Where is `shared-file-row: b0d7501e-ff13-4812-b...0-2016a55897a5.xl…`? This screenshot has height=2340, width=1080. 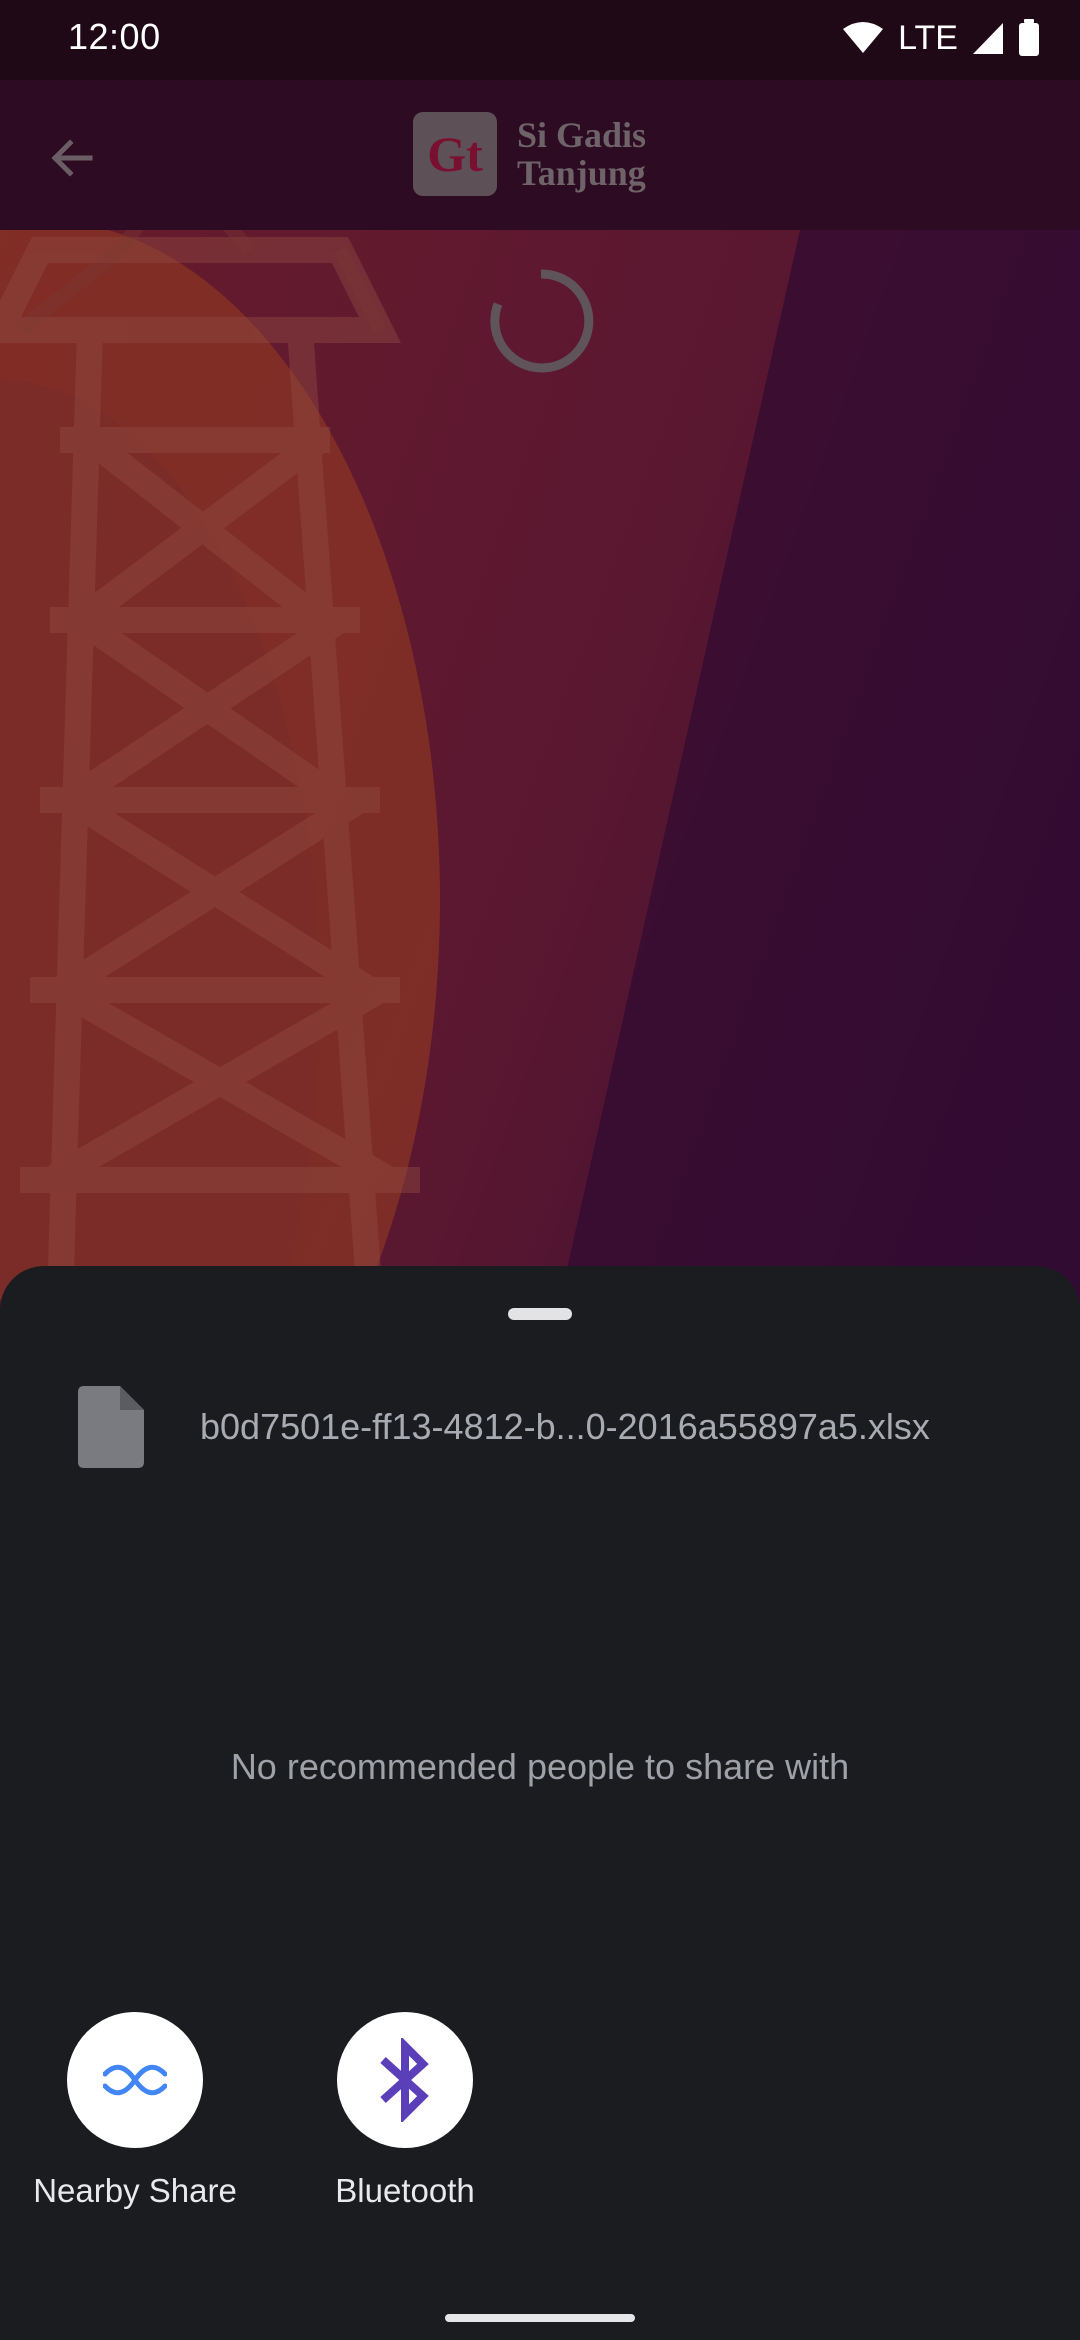 shared-file-row: b0d7501e-ff13-4812-b...0-2016a55897a5.xl… is located at coordinates (540, 1426).